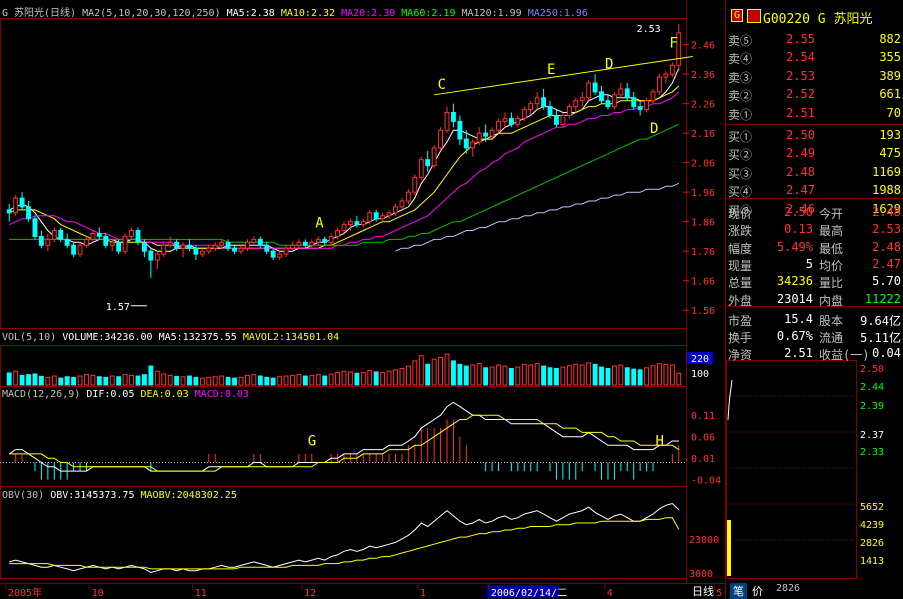  Describe the element at coordinates (740, 248) in the screenshot. I see `stat-label-1: 幅度` at that location.